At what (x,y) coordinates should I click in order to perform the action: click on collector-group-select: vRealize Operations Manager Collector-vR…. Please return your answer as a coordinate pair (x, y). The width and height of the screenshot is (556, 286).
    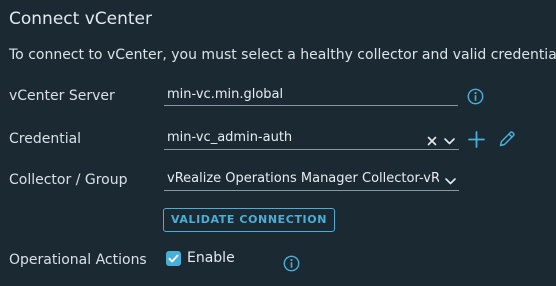
    Looking at the image, I should click on (311, 180).